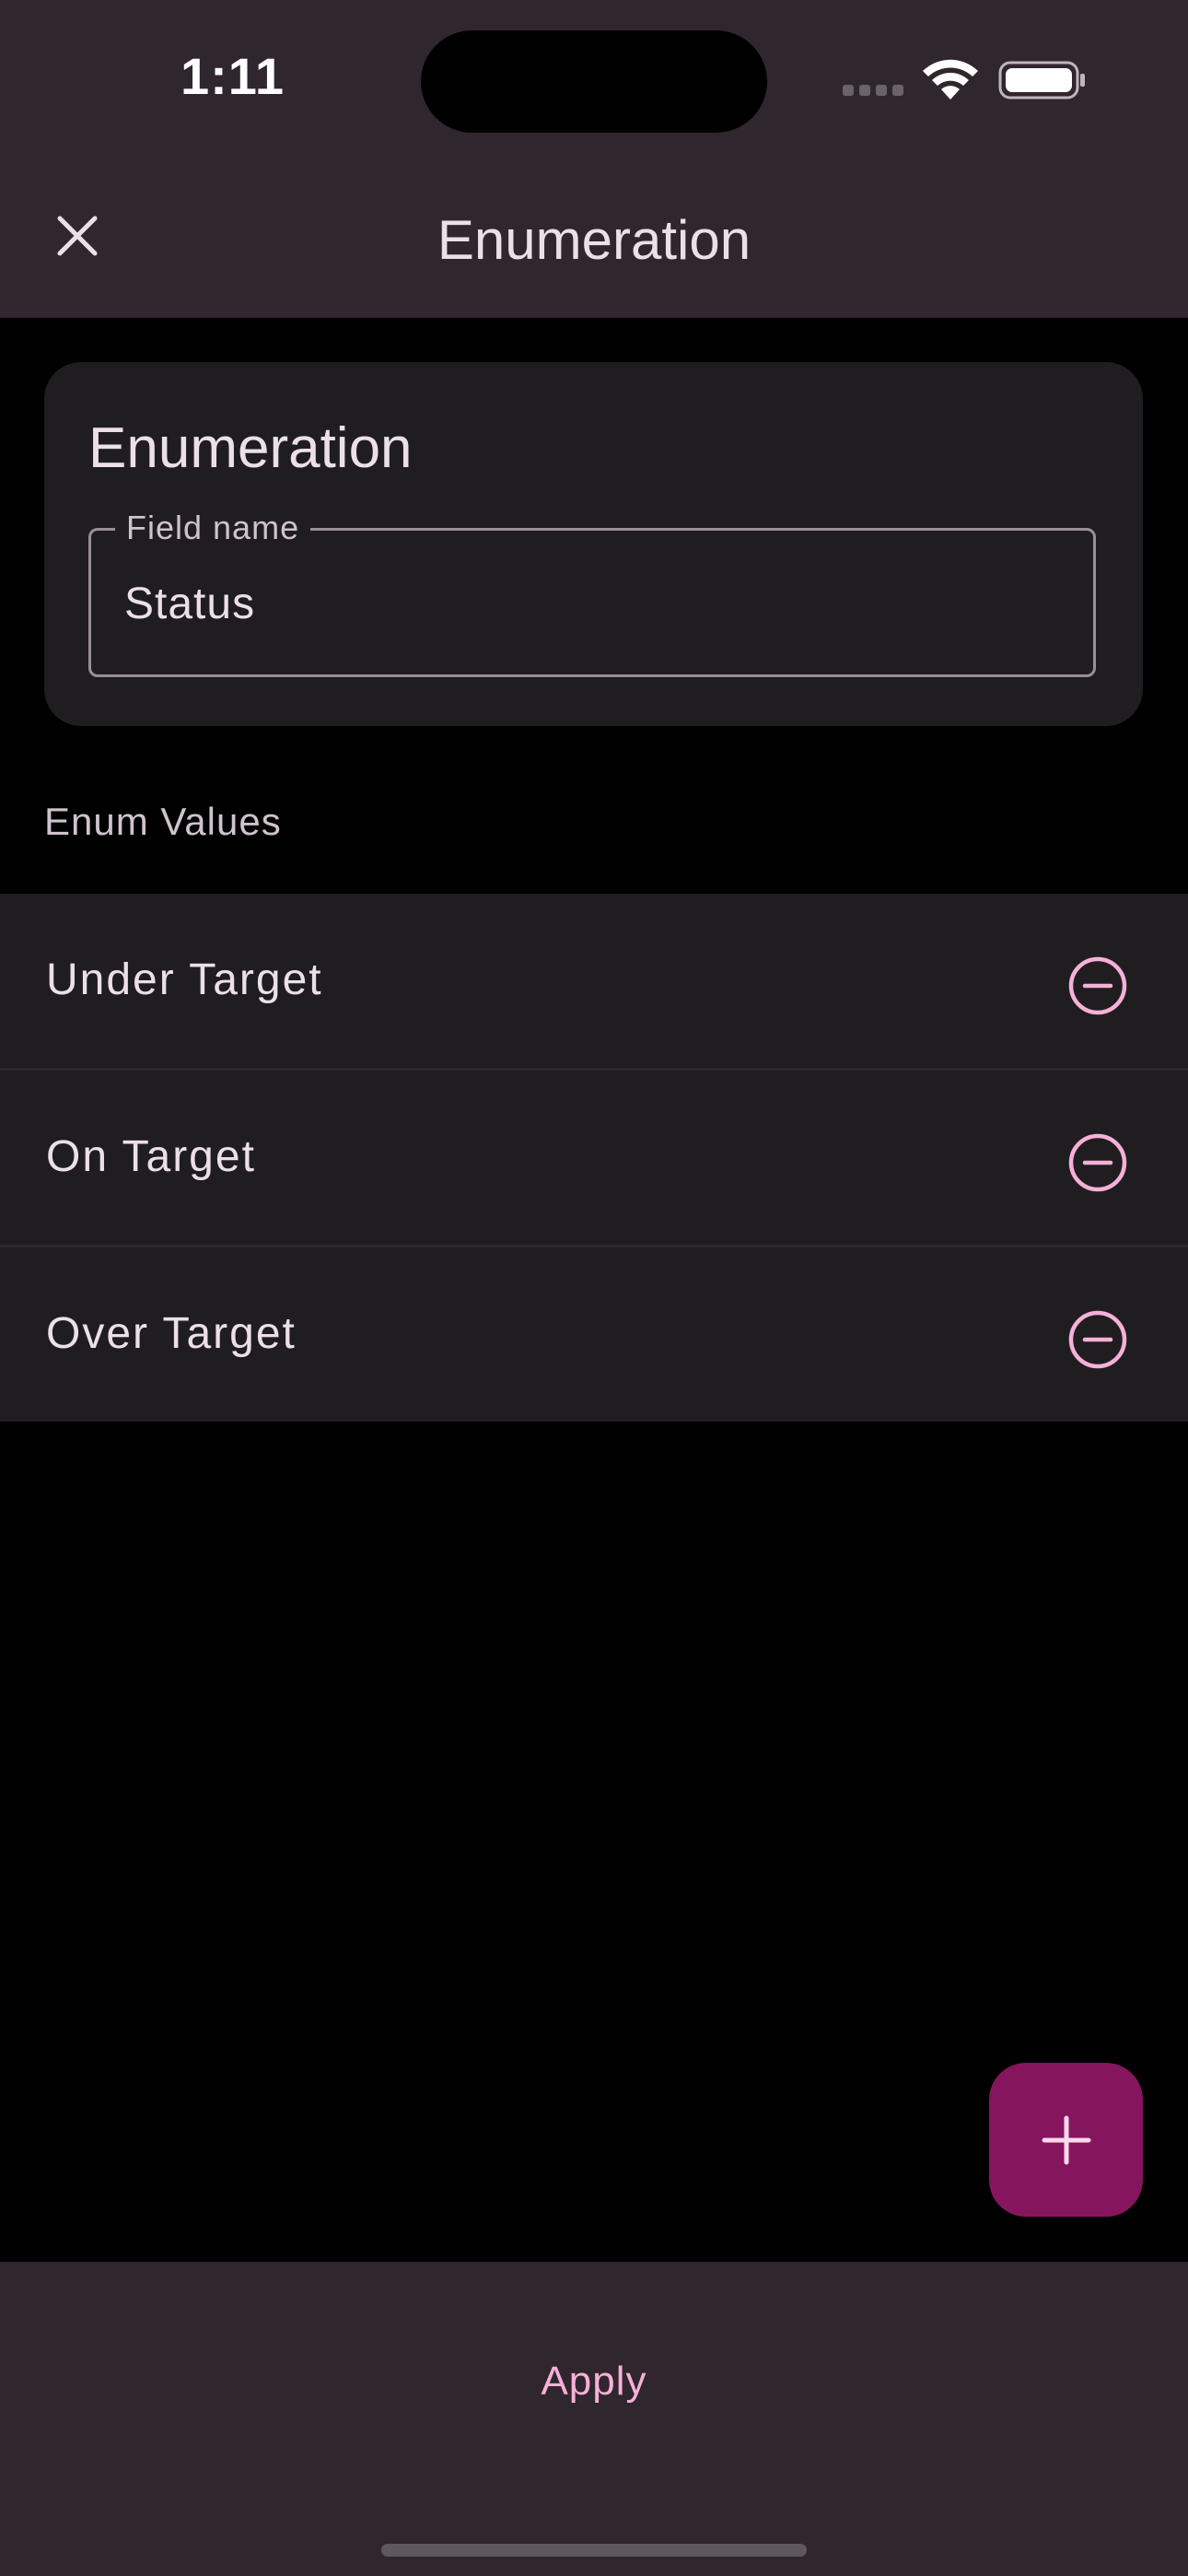 This screenshot has height=2576, width=1188. Describe the element at coordinates (594, 2550) in the screenshot. I see `home-indicator` at that location.